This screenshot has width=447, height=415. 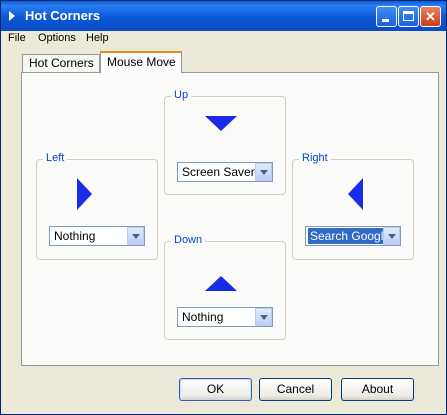 What do you see at coordinates (225, 317) in the screenshot?
I see `down-action-select: Nothing` at bounding box center [225, 317].